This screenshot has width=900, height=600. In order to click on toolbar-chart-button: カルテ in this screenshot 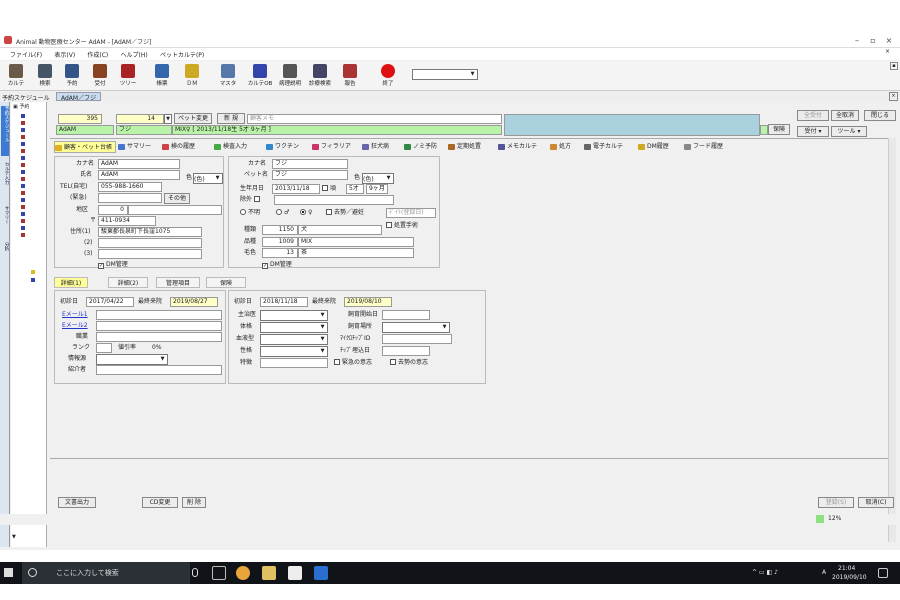, I will do `click(16, 76)`.